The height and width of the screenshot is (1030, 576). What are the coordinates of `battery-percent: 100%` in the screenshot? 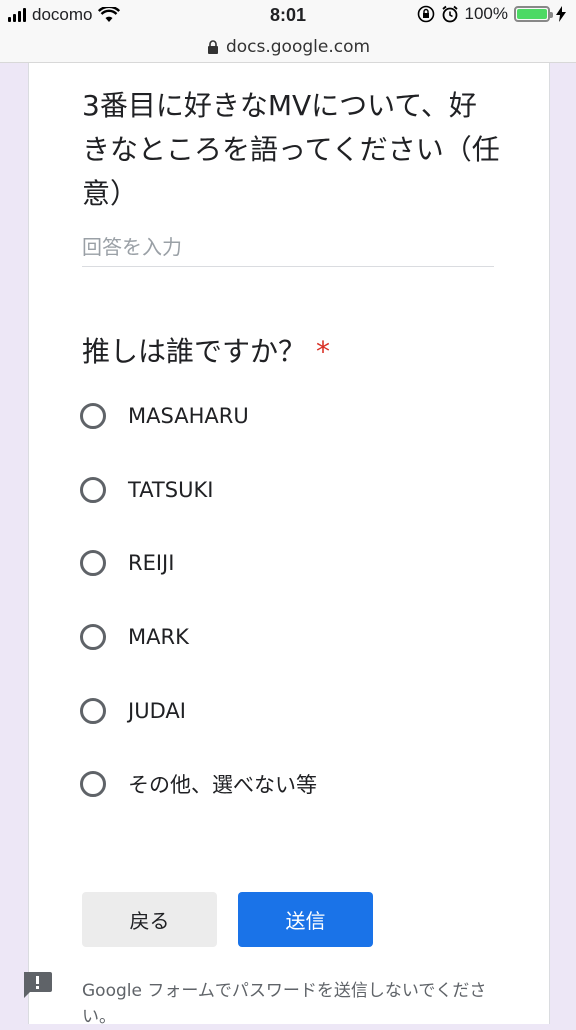 It's located at (486, 13).